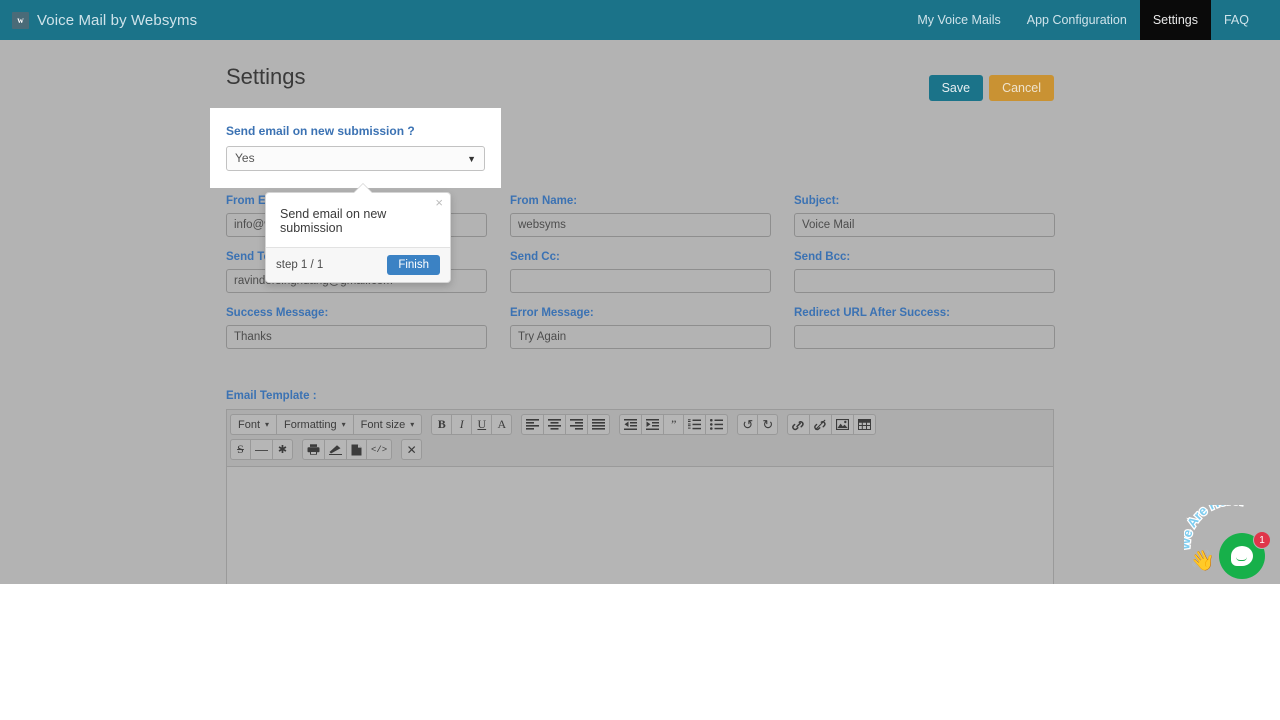 The image size is (1280, 720). What do you see at coordinates (20, 20) in the screenshot?
I see `brand-logo-icon: w` at bounding box center [20, 20].